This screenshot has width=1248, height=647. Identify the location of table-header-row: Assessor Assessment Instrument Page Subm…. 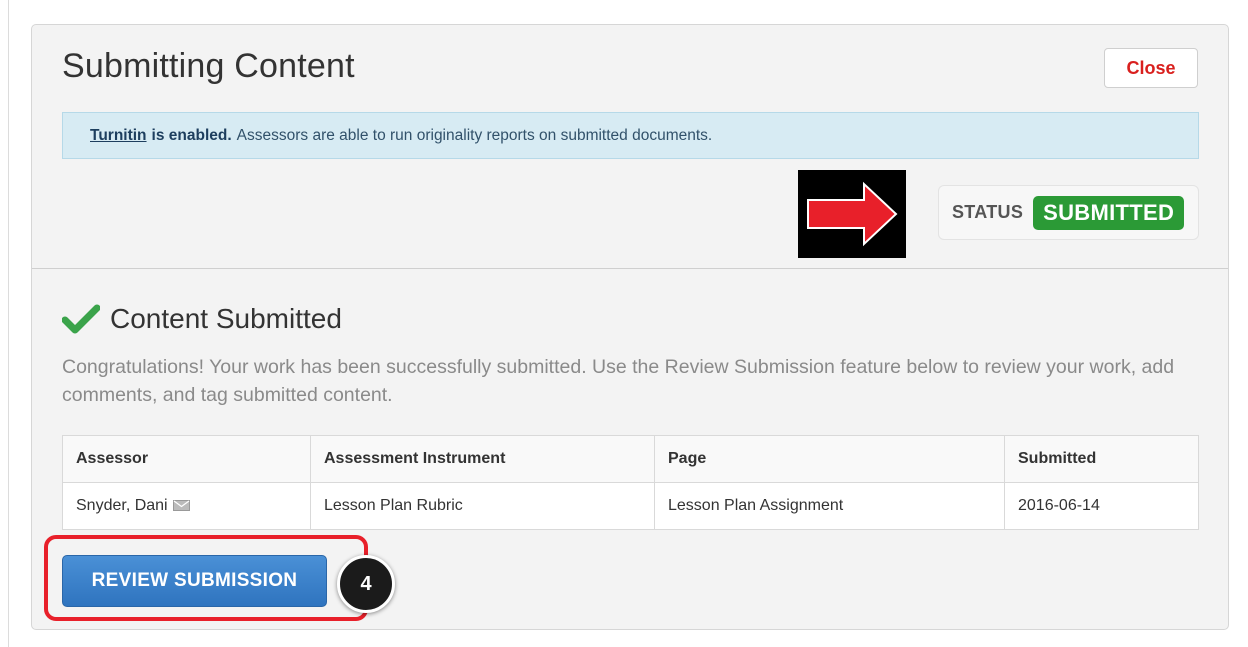
(630, 459).